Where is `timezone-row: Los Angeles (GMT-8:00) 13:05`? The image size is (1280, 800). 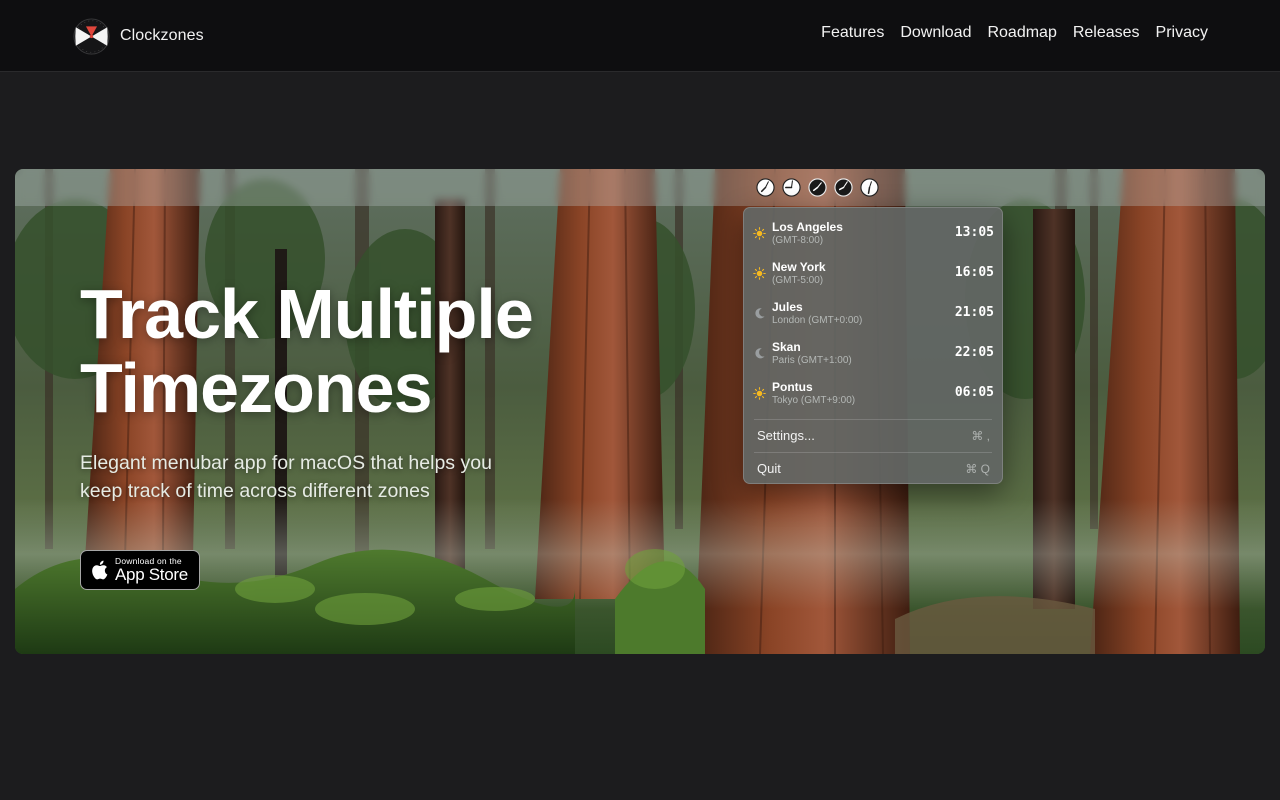
timezone-row: Los Angeles (GMT-8:00) 13:05 is located at coordinates (873, 238).